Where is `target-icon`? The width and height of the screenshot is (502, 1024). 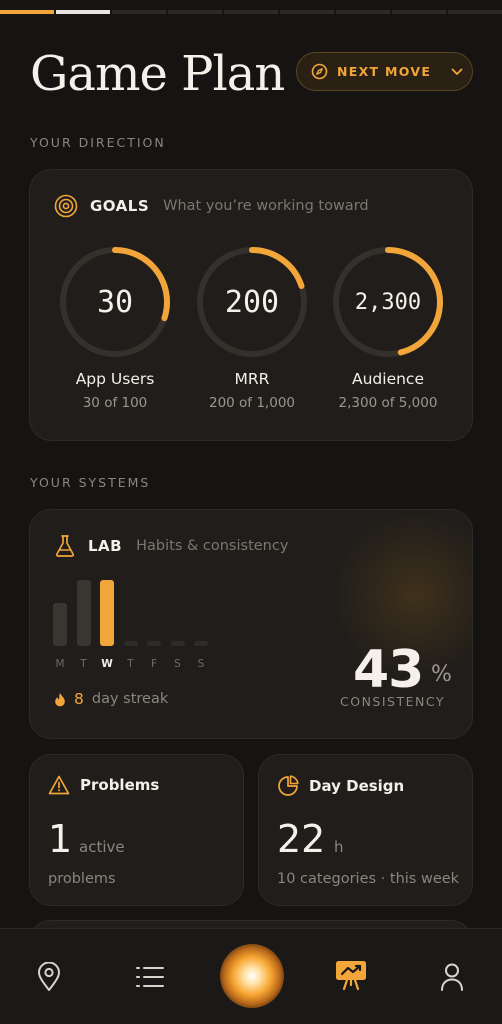 target-icon is located at coordinates (66, 206).